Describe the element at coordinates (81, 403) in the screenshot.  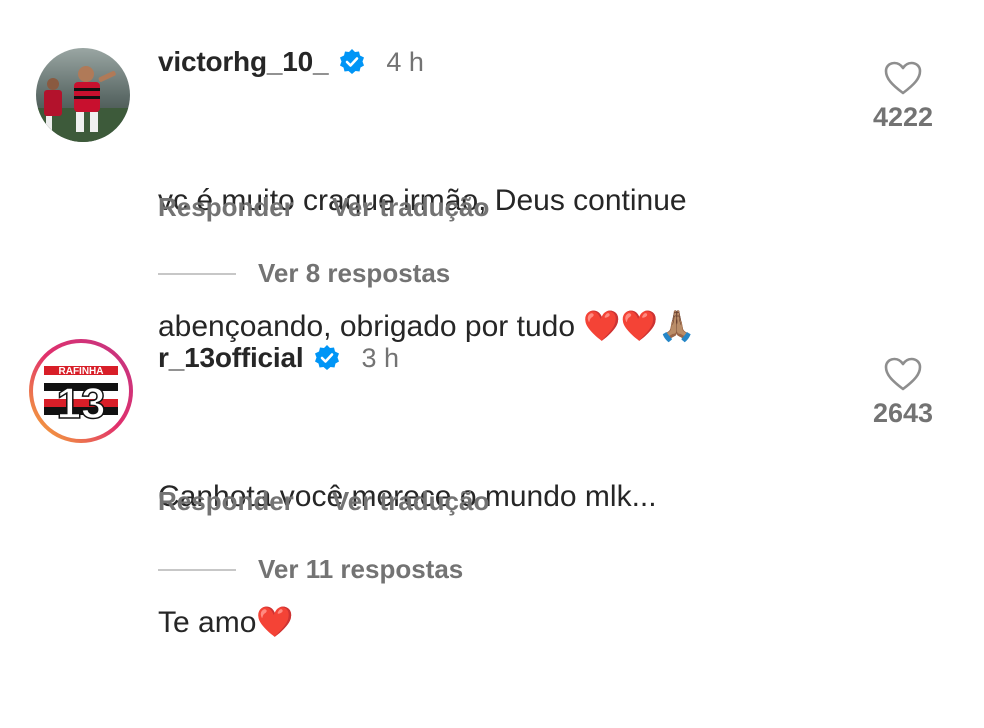
I see `avatar-number-text: 13` at that location.